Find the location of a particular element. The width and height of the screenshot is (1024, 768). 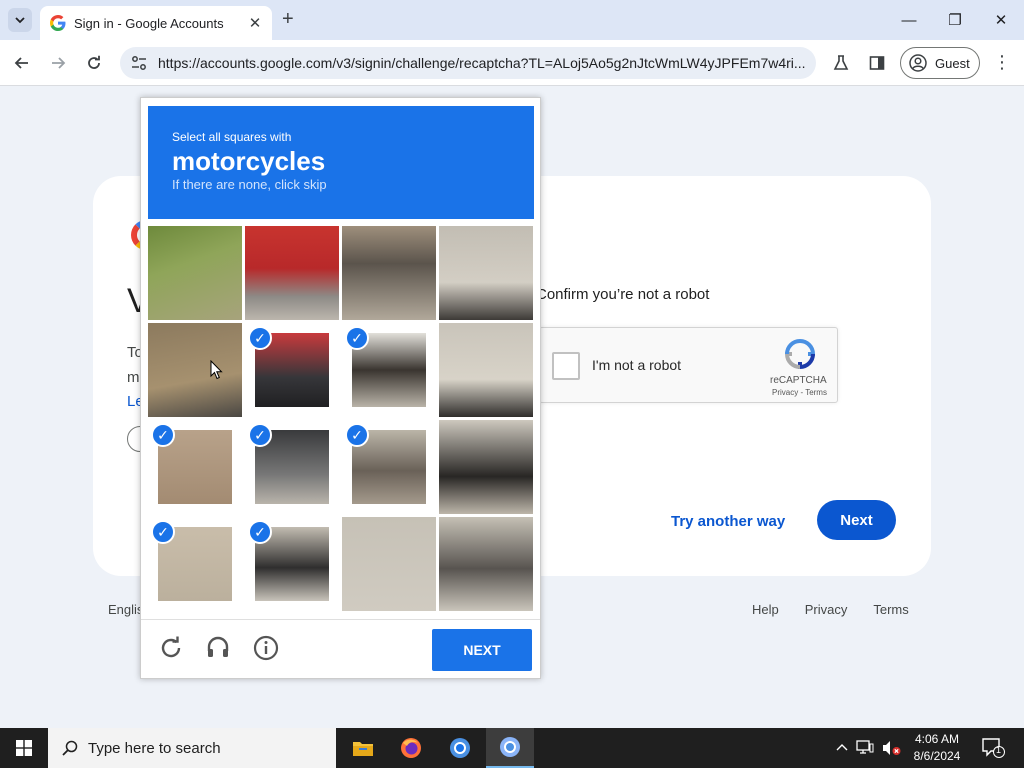

chrome-app is located at coordinates (460, 748).